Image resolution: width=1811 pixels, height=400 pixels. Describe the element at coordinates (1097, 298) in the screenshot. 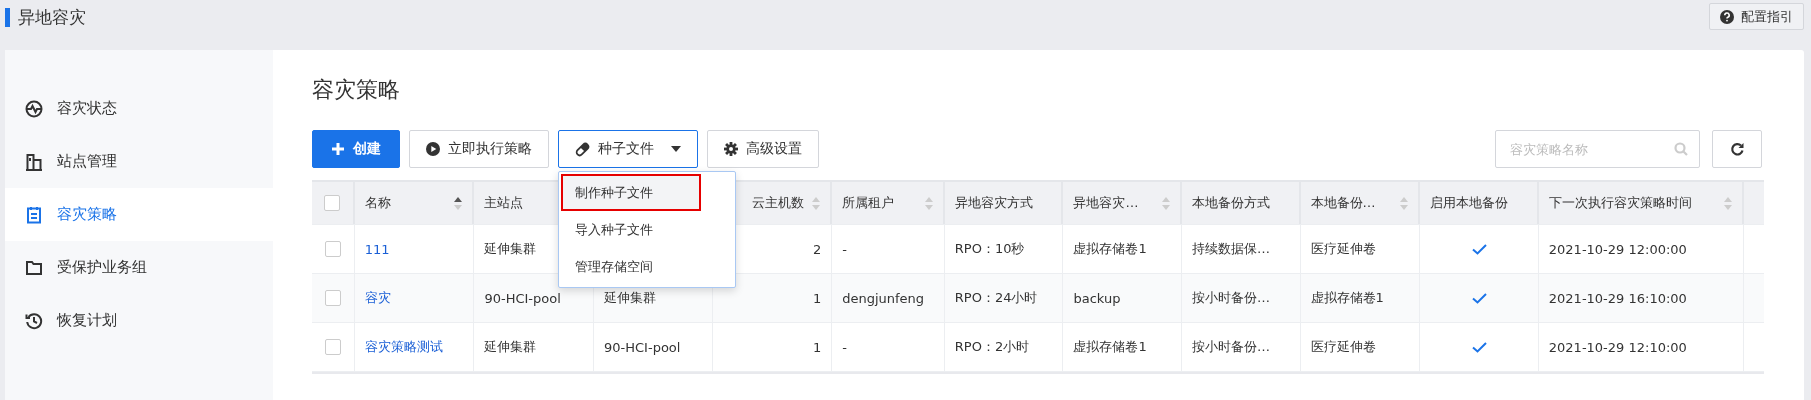

I see `table-cell: backup` at that location.